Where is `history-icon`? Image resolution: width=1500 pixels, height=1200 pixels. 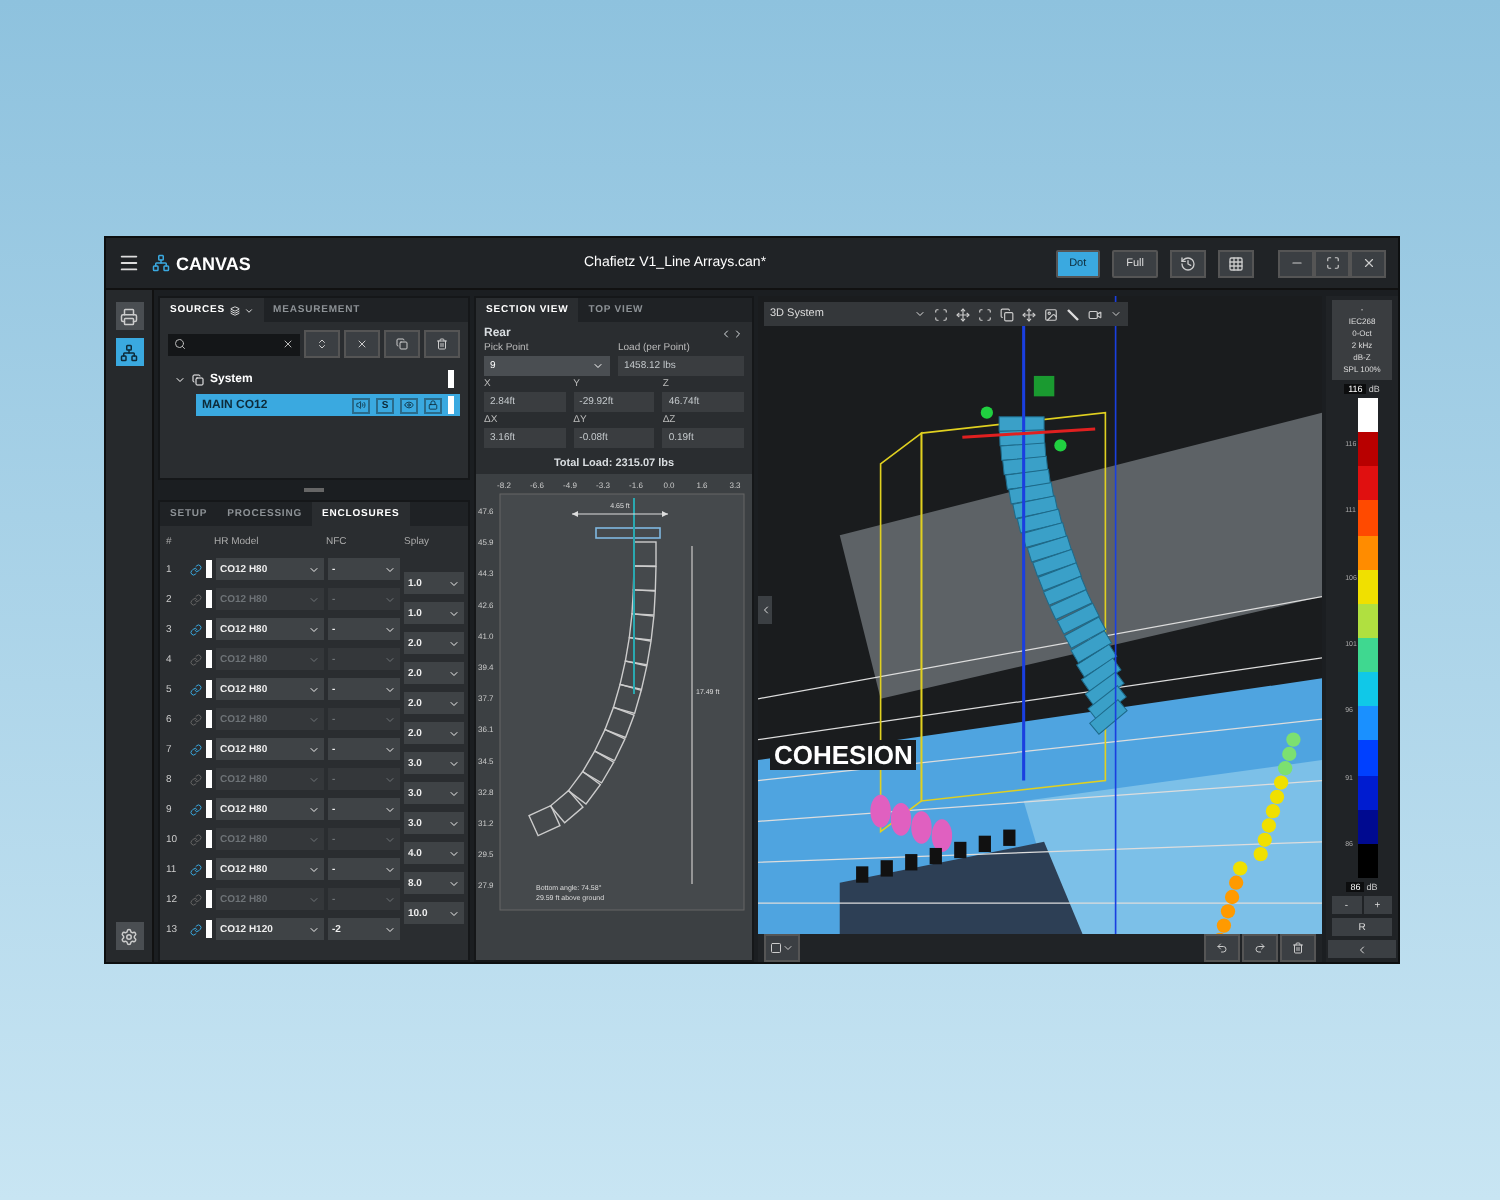 history-icon is located at coordinates (1188, 263).